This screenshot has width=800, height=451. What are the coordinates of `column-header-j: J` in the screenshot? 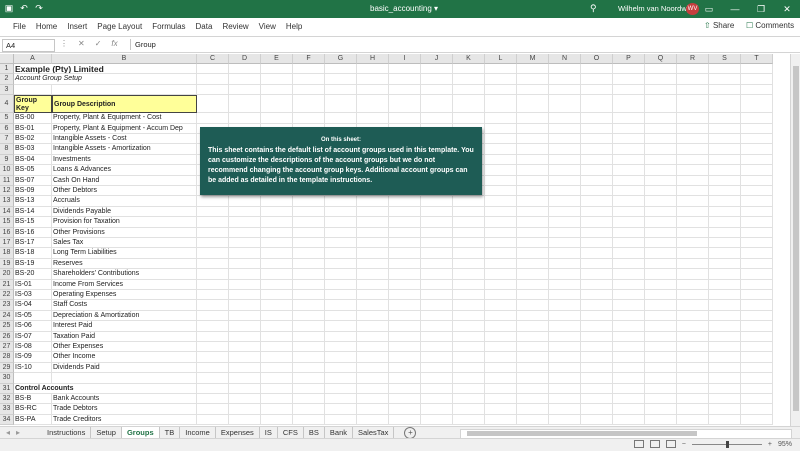 It's located at (437, 59).